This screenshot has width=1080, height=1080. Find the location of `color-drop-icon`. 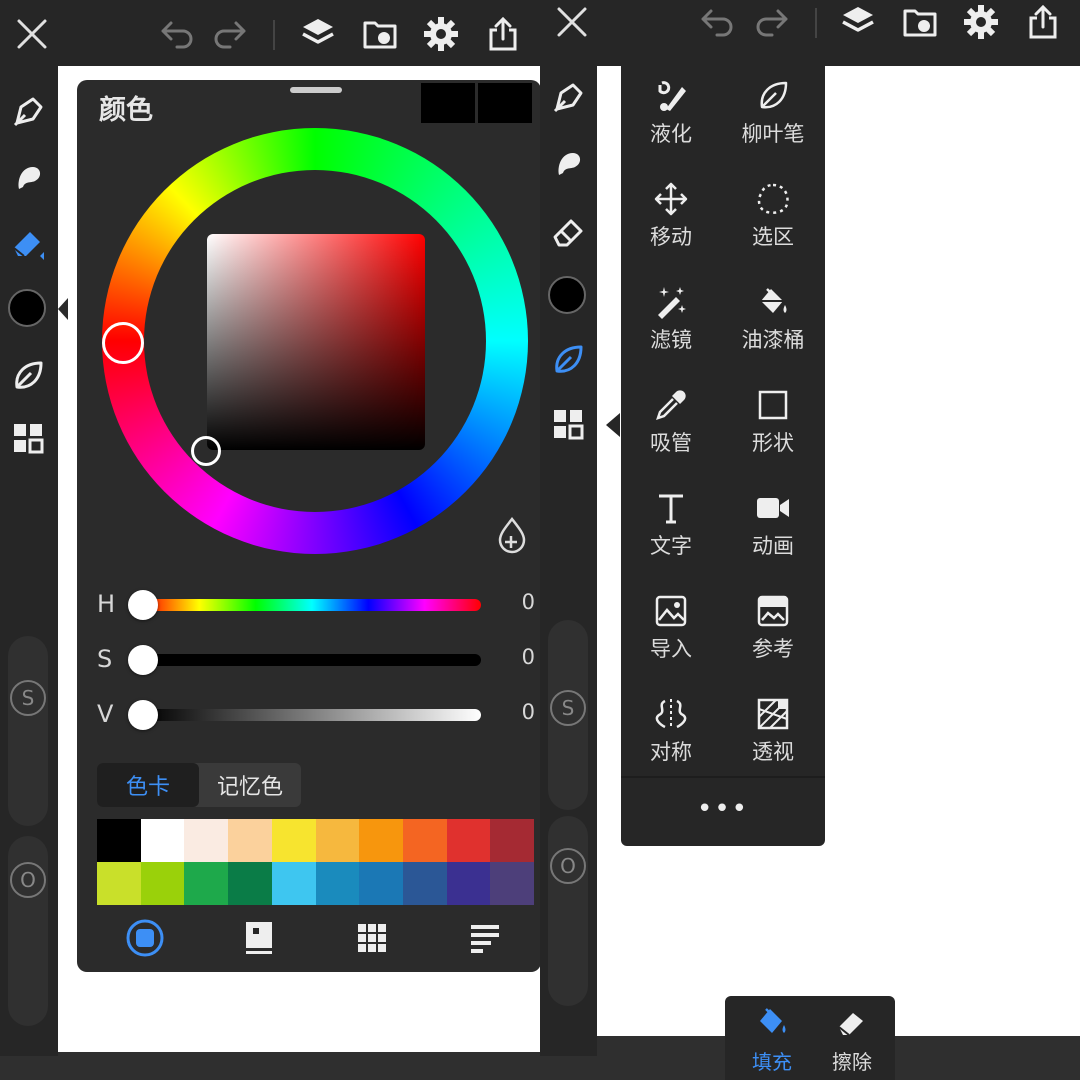

color-drop-icon is located at coordinates (512, 535).